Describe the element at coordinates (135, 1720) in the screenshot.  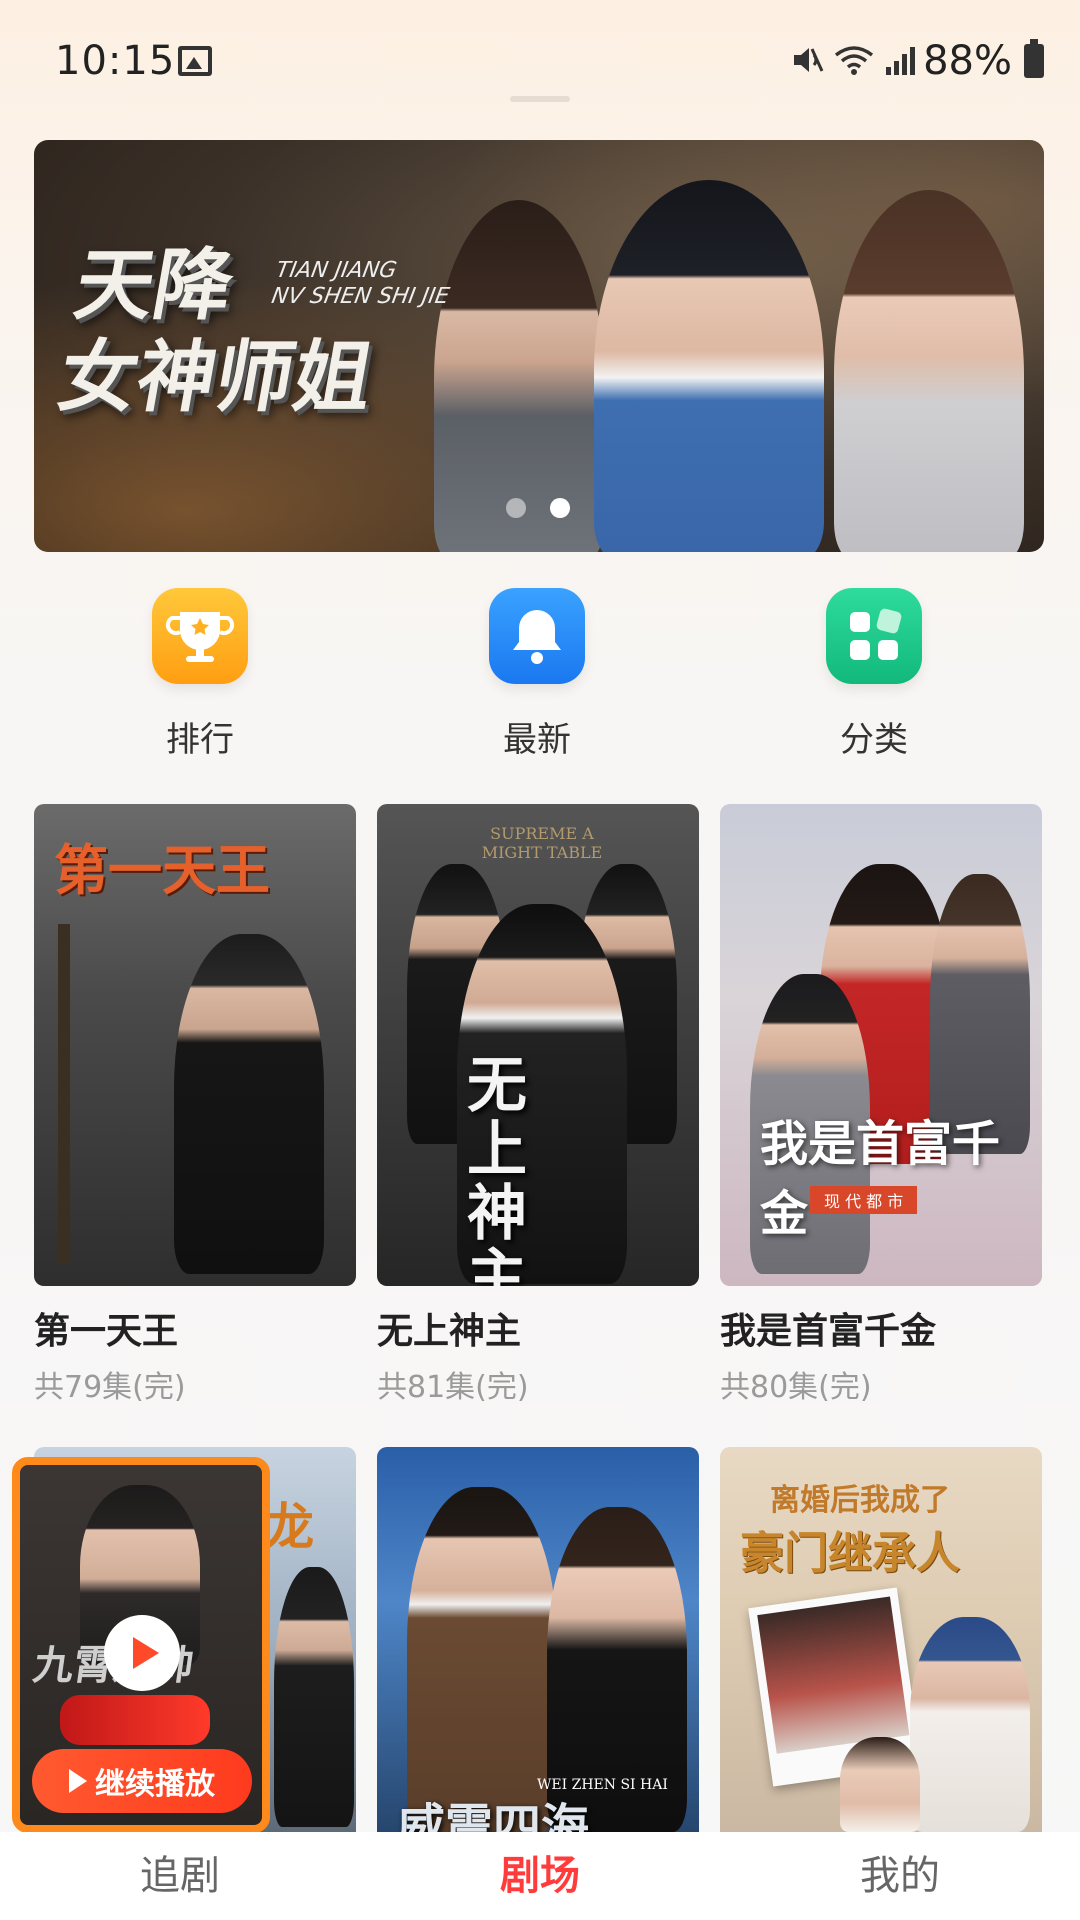
I see `continue-thumbnail-motorbike` at that location.